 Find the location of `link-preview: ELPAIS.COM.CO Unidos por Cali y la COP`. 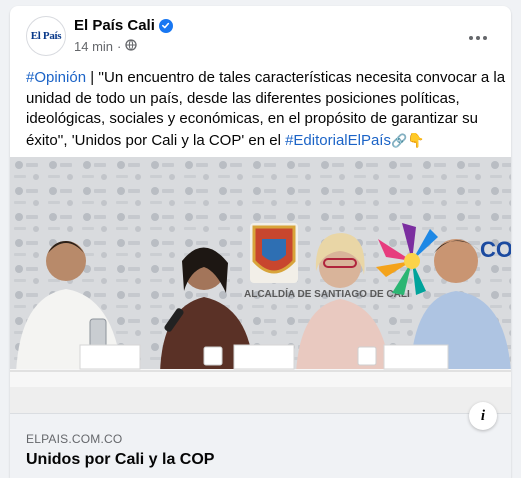

link-preview: ELPAIS.COM.CO Unidos por Cali y la COP is located at coordinates (260, 445).